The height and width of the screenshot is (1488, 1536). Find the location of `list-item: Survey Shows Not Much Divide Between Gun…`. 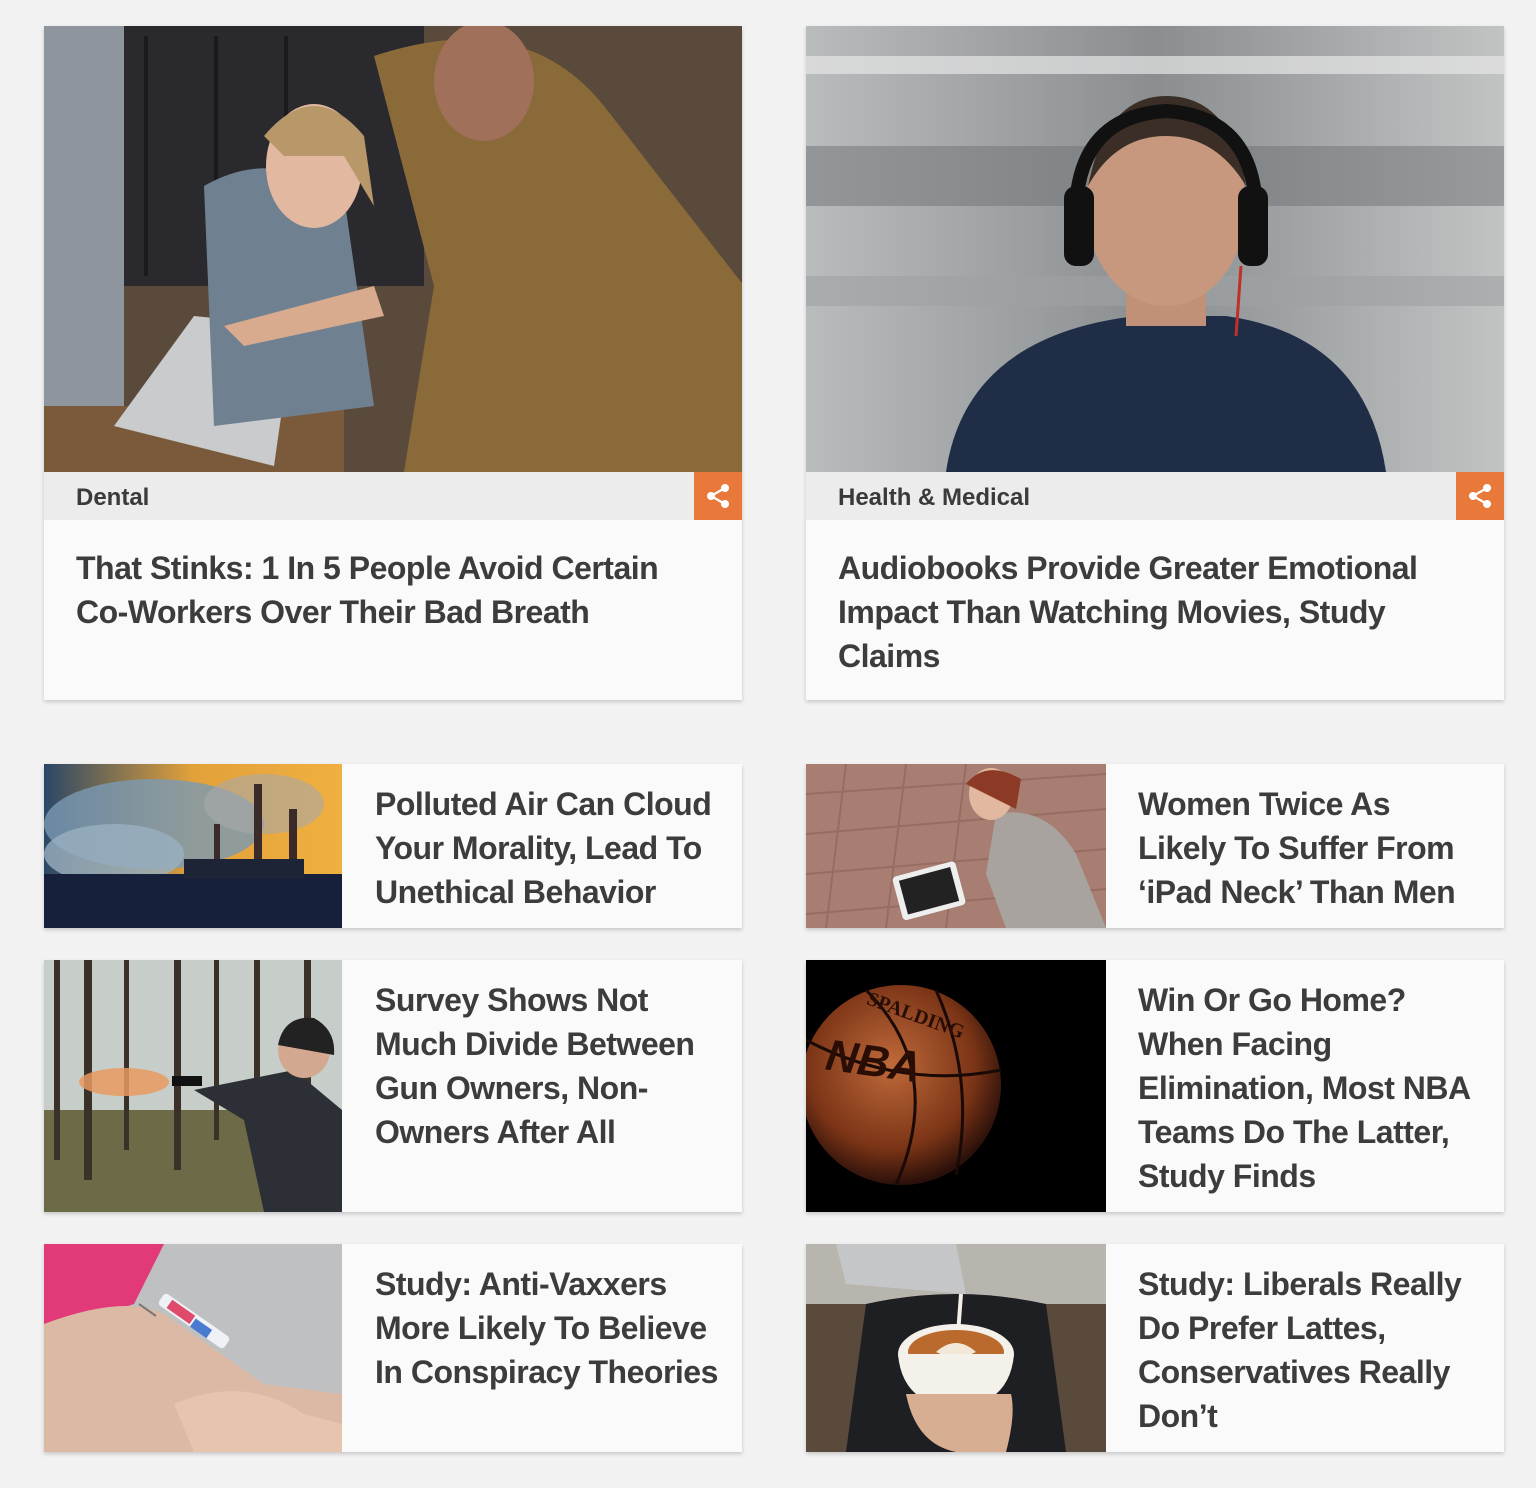

list-item: Survey Shows Not Much Divide Between Gun… is located at coordinates (393, 1086).